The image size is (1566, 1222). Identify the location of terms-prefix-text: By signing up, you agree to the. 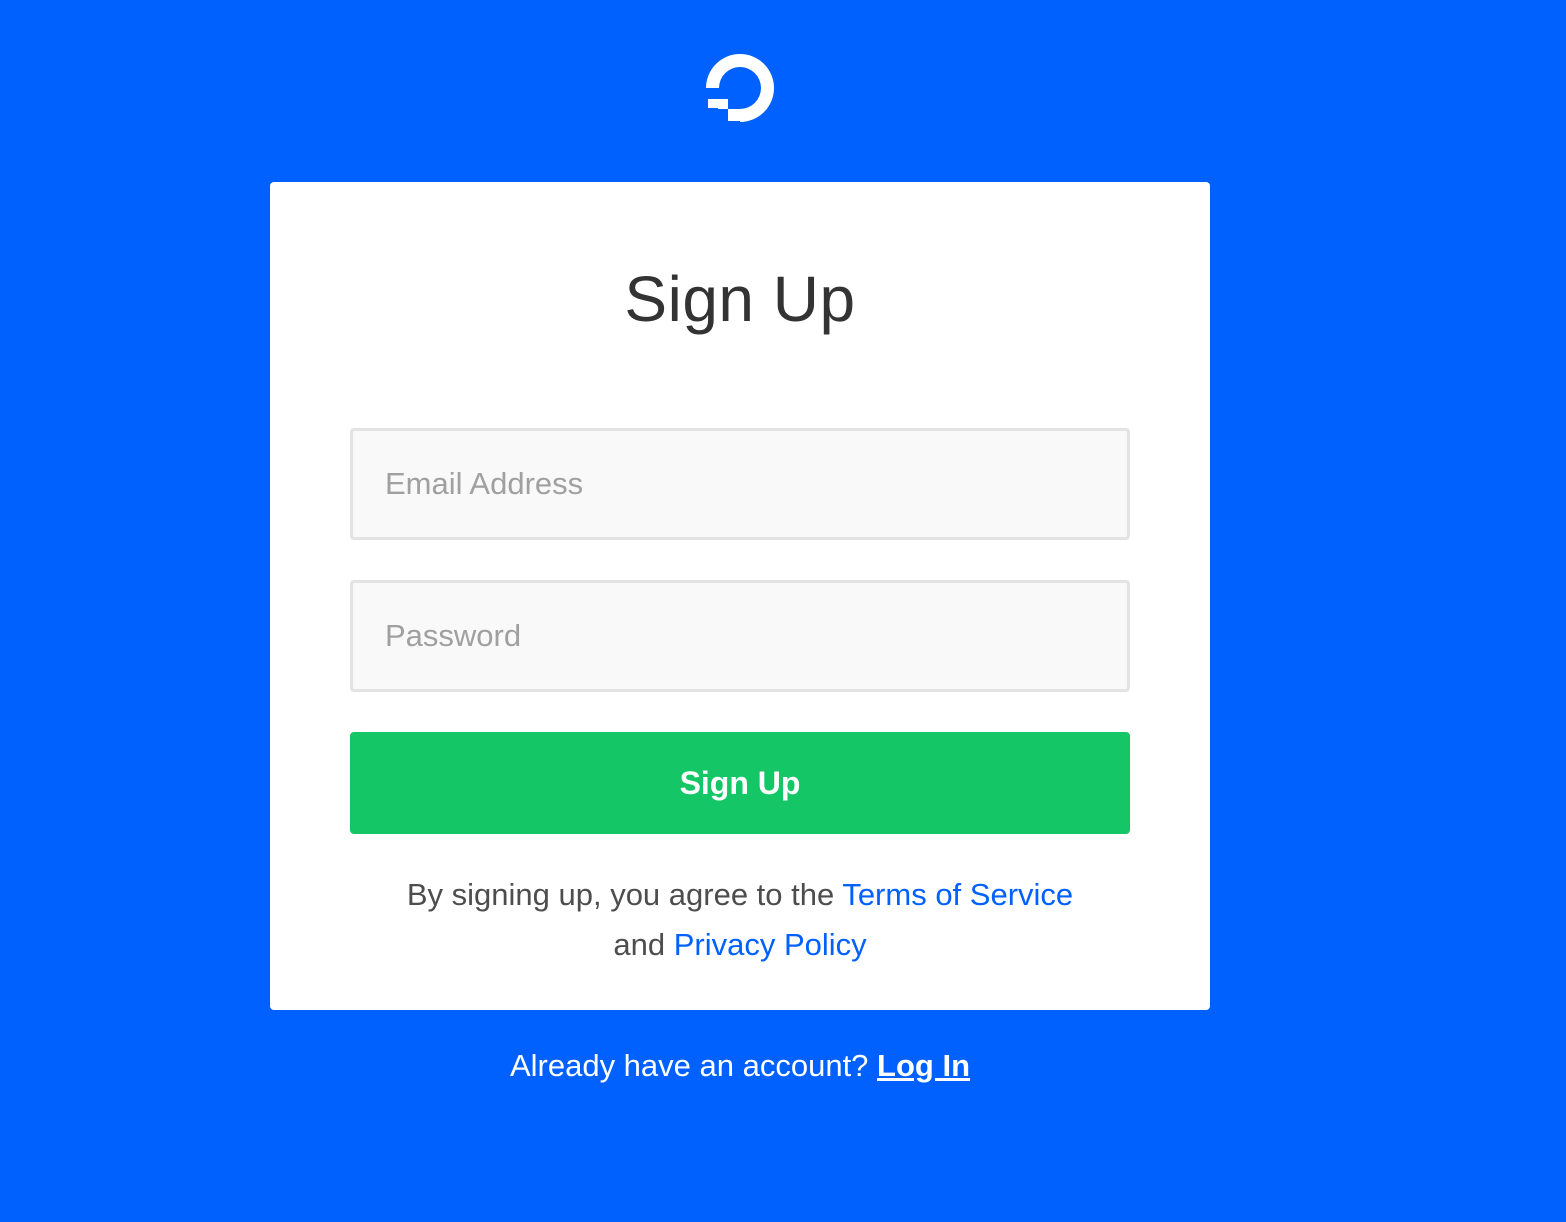
(620, 894).